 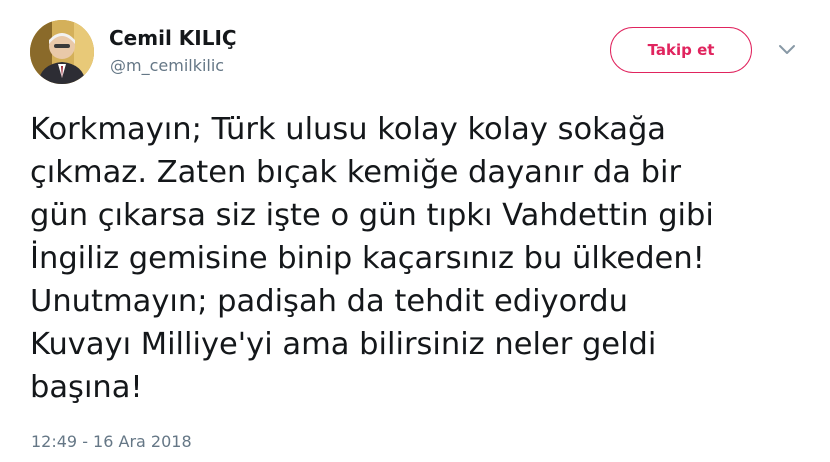 What do you see at coordinates (167, 66) in the screenshot?
I see `author-handle: @m_cemilkilic` at bounding box center [167, 66].